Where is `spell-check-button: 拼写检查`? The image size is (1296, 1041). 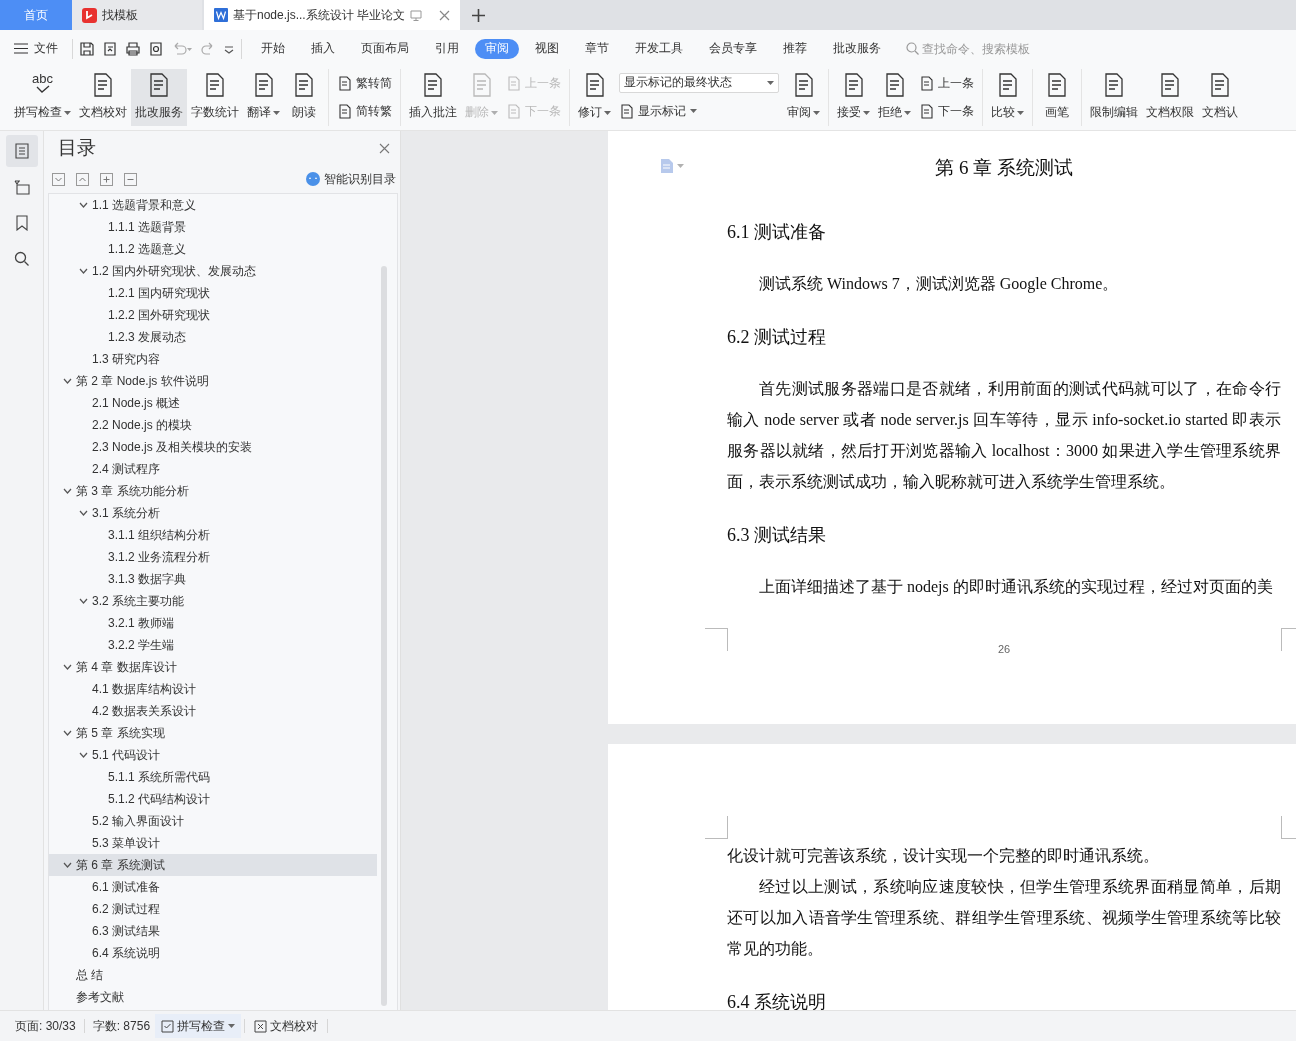 spell-check-button: 拼写检查 is located at coordinates (198, 1026).